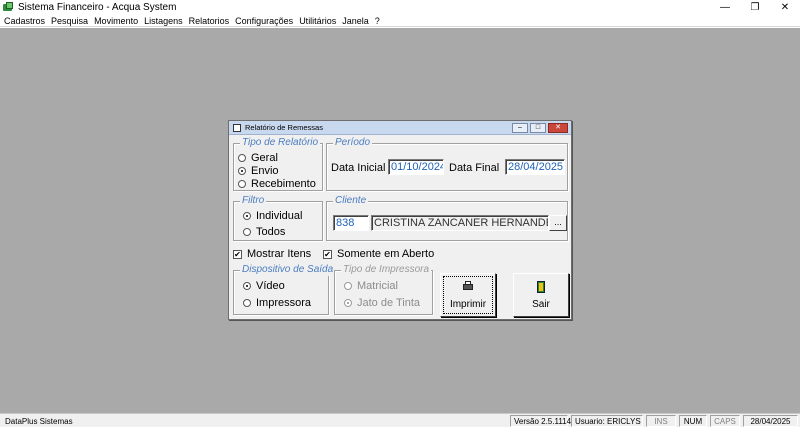  Describe the element at coordinates (541, 304) in the screenshot. I see `sair-label: Sair` at that location.